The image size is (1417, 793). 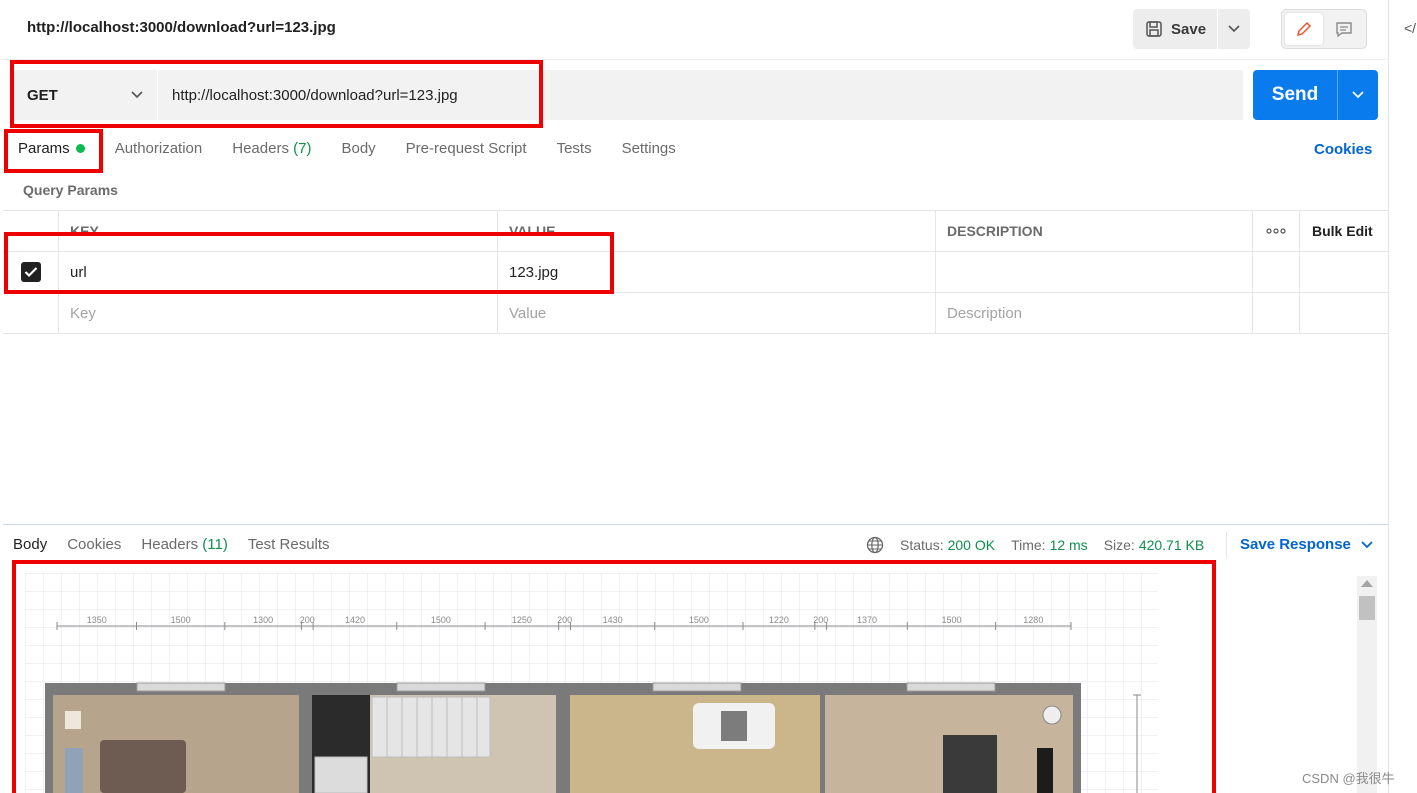 I want to click on bulk-edit-button: Bulk Edit, so click(x=1344, y=231).